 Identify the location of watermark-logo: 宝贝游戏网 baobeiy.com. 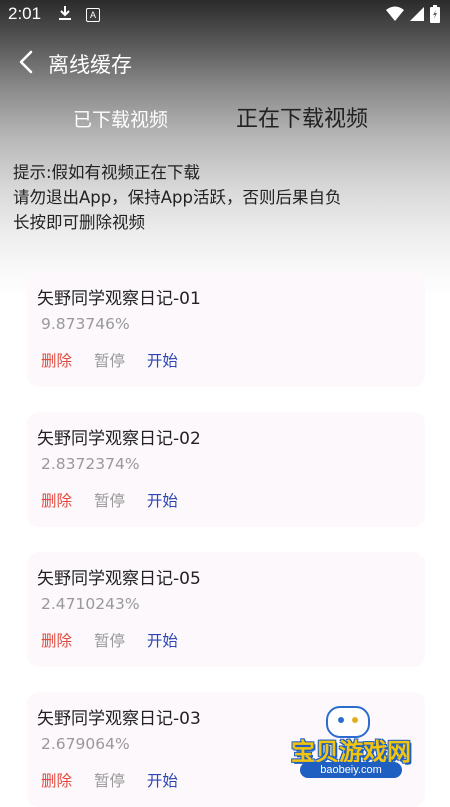
(351, 743).